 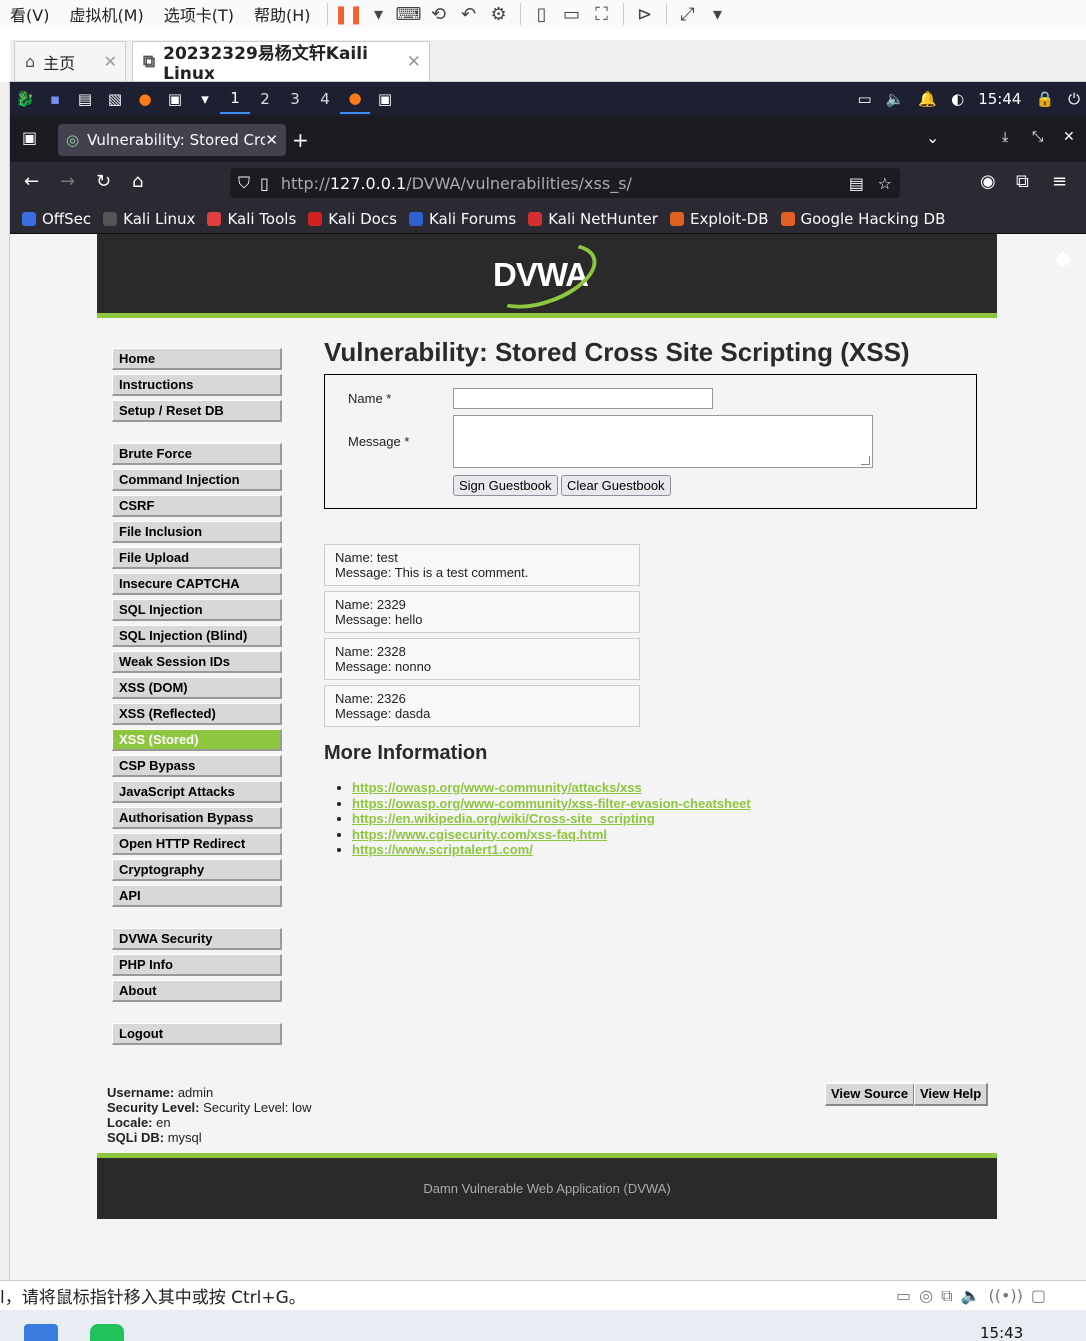 I want to click on wechat-icon, so click(x=107, y=1332).